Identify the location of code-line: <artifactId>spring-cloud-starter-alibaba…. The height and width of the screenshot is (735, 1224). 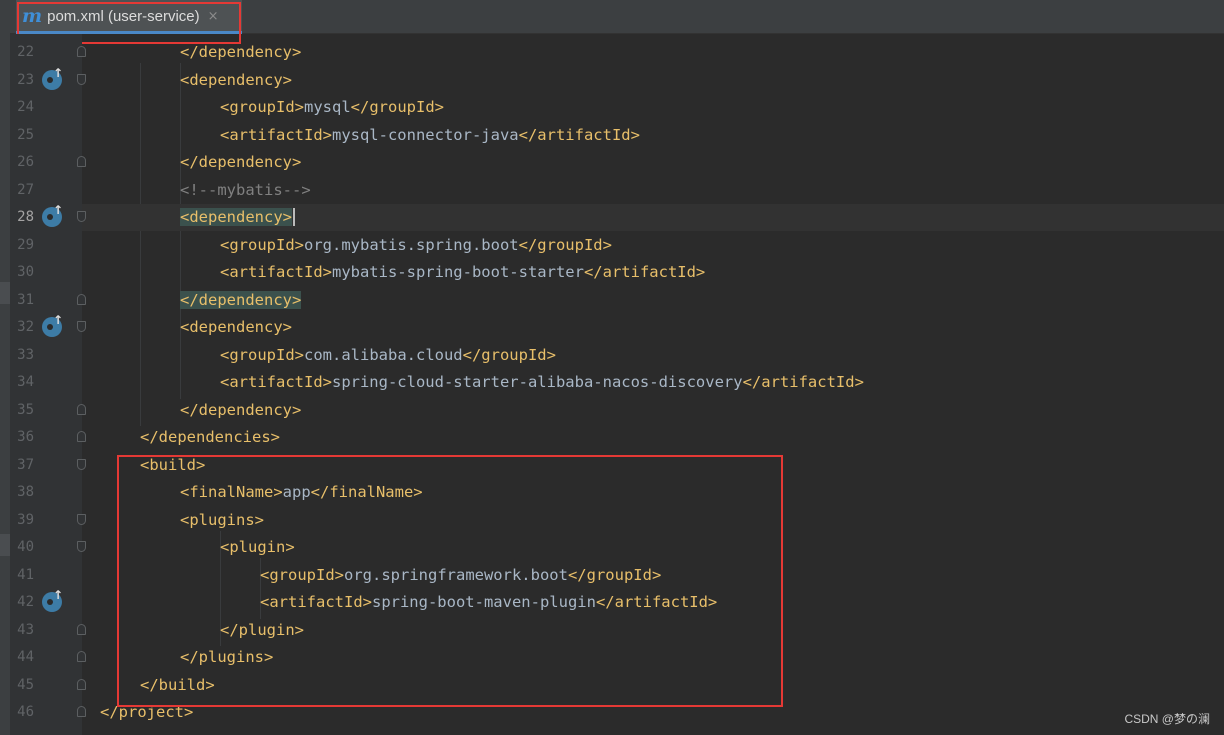
(653, 382).